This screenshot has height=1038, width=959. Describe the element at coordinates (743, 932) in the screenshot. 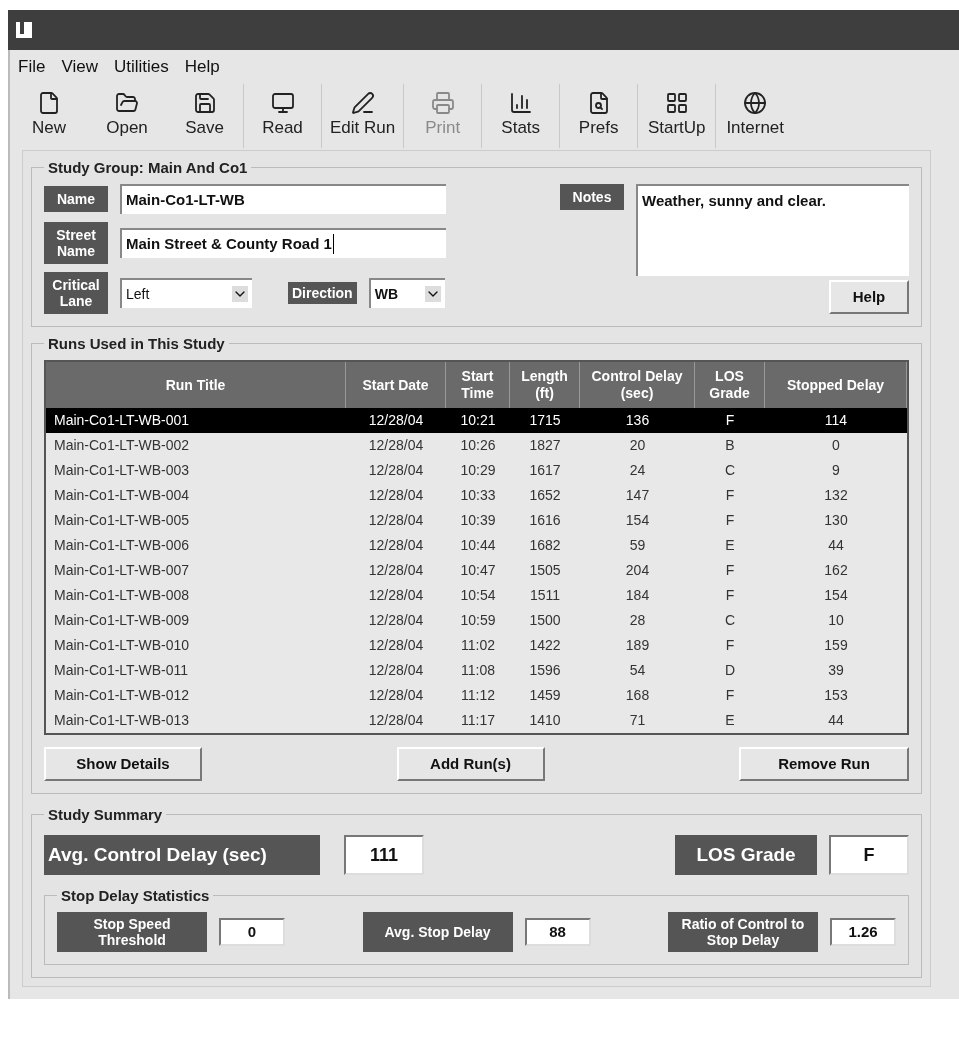

I see `field-label: Ratio of Control to Stop Delay` at that location.